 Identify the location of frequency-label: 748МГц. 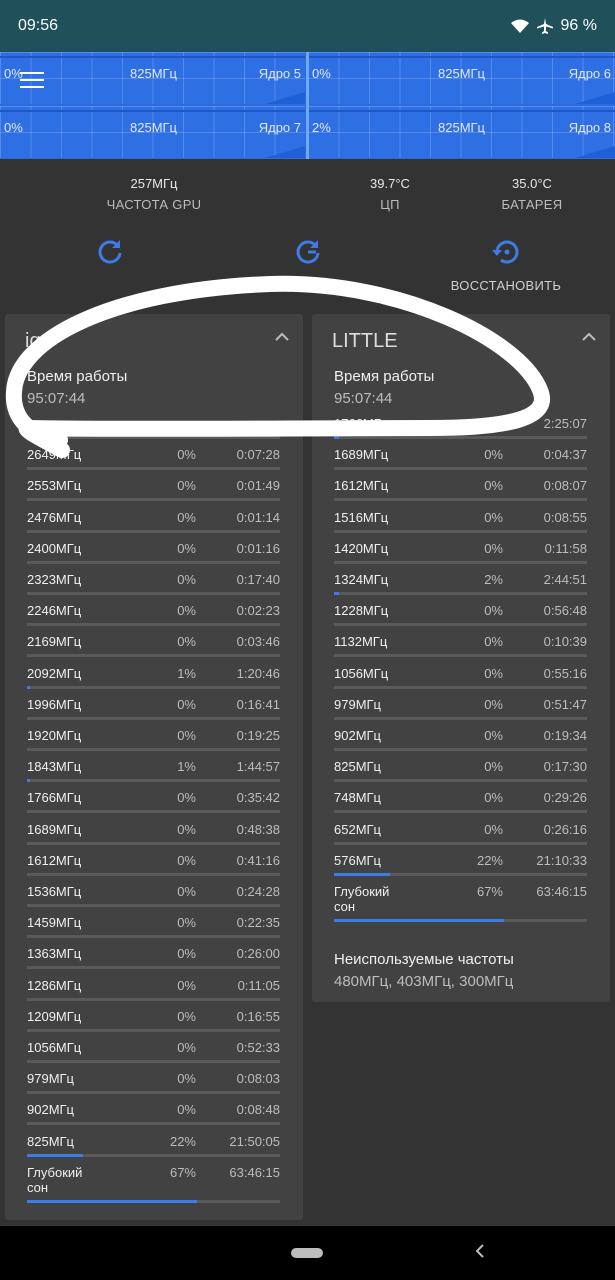
(358, 798).